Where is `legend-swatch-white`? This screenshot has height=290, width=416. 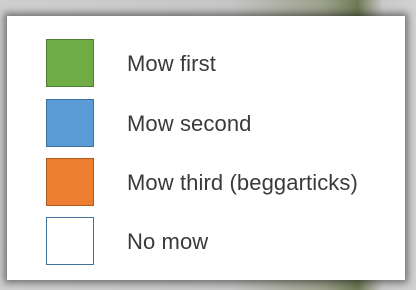
legend-swatch-white is located at coordinates (70, 241).